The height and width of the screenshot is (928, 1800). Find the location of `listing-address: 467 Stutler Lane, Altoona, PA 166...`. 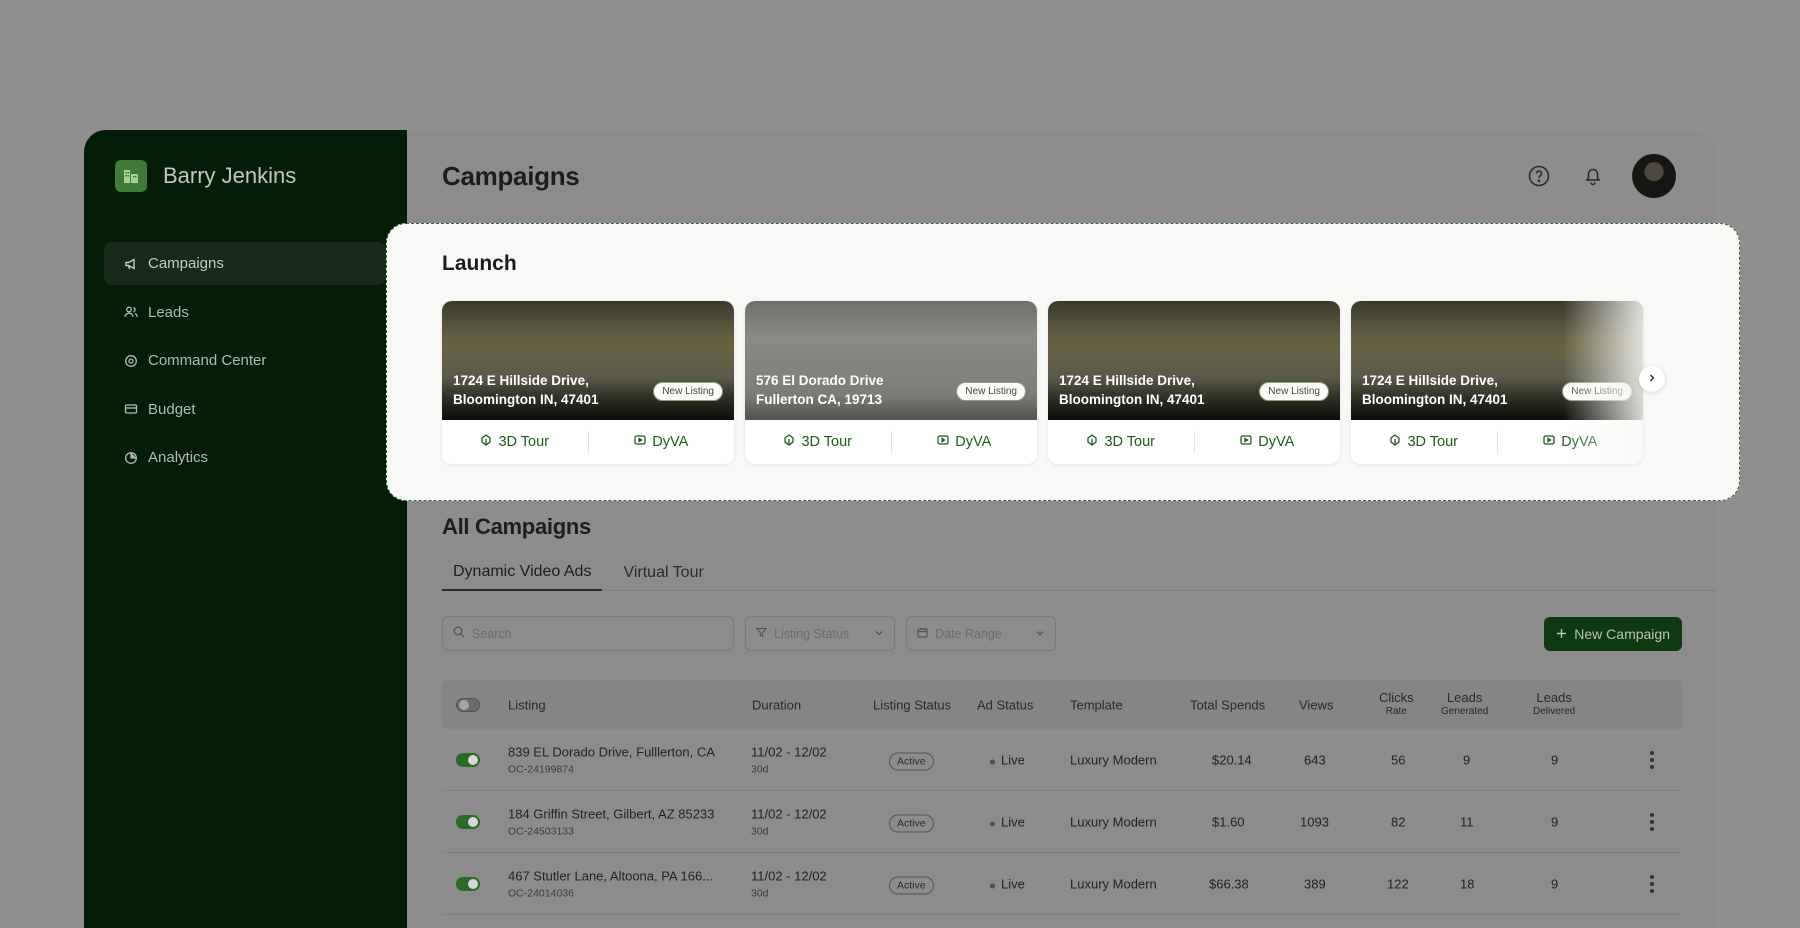

listing-address: 467 Stutler Lane, Altoona, PA 166... is located at coordinates (611, 875).